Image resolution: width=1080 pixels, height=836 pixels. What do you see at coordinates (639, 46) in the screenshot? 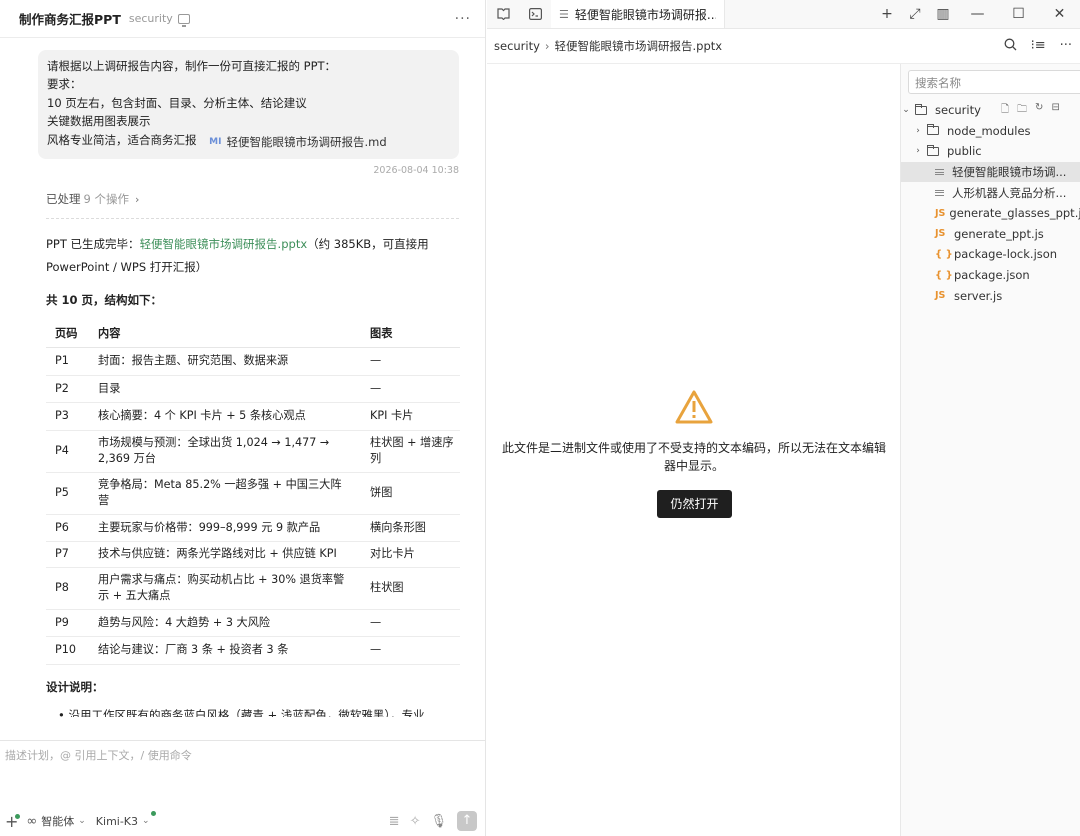
I see `breadcrumb-item: 轻便智能眼镜市场调研报告.pptx` at bounding box center [639, 46].